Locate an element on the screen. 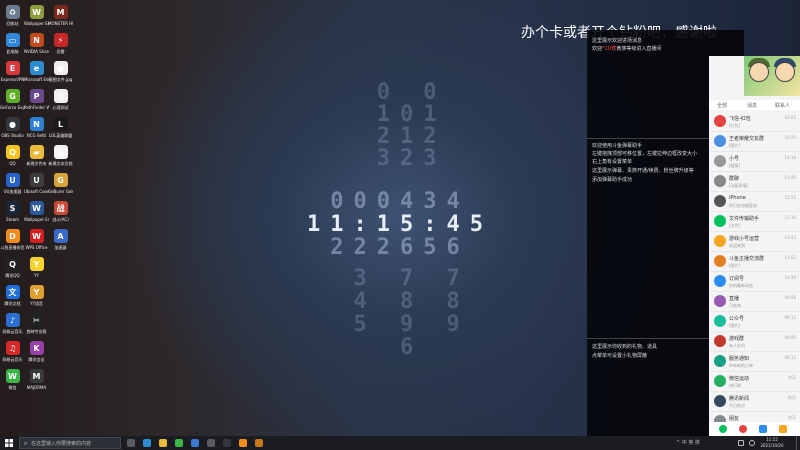  text-file-icon: ≡ is located at coordinates (60, 152).